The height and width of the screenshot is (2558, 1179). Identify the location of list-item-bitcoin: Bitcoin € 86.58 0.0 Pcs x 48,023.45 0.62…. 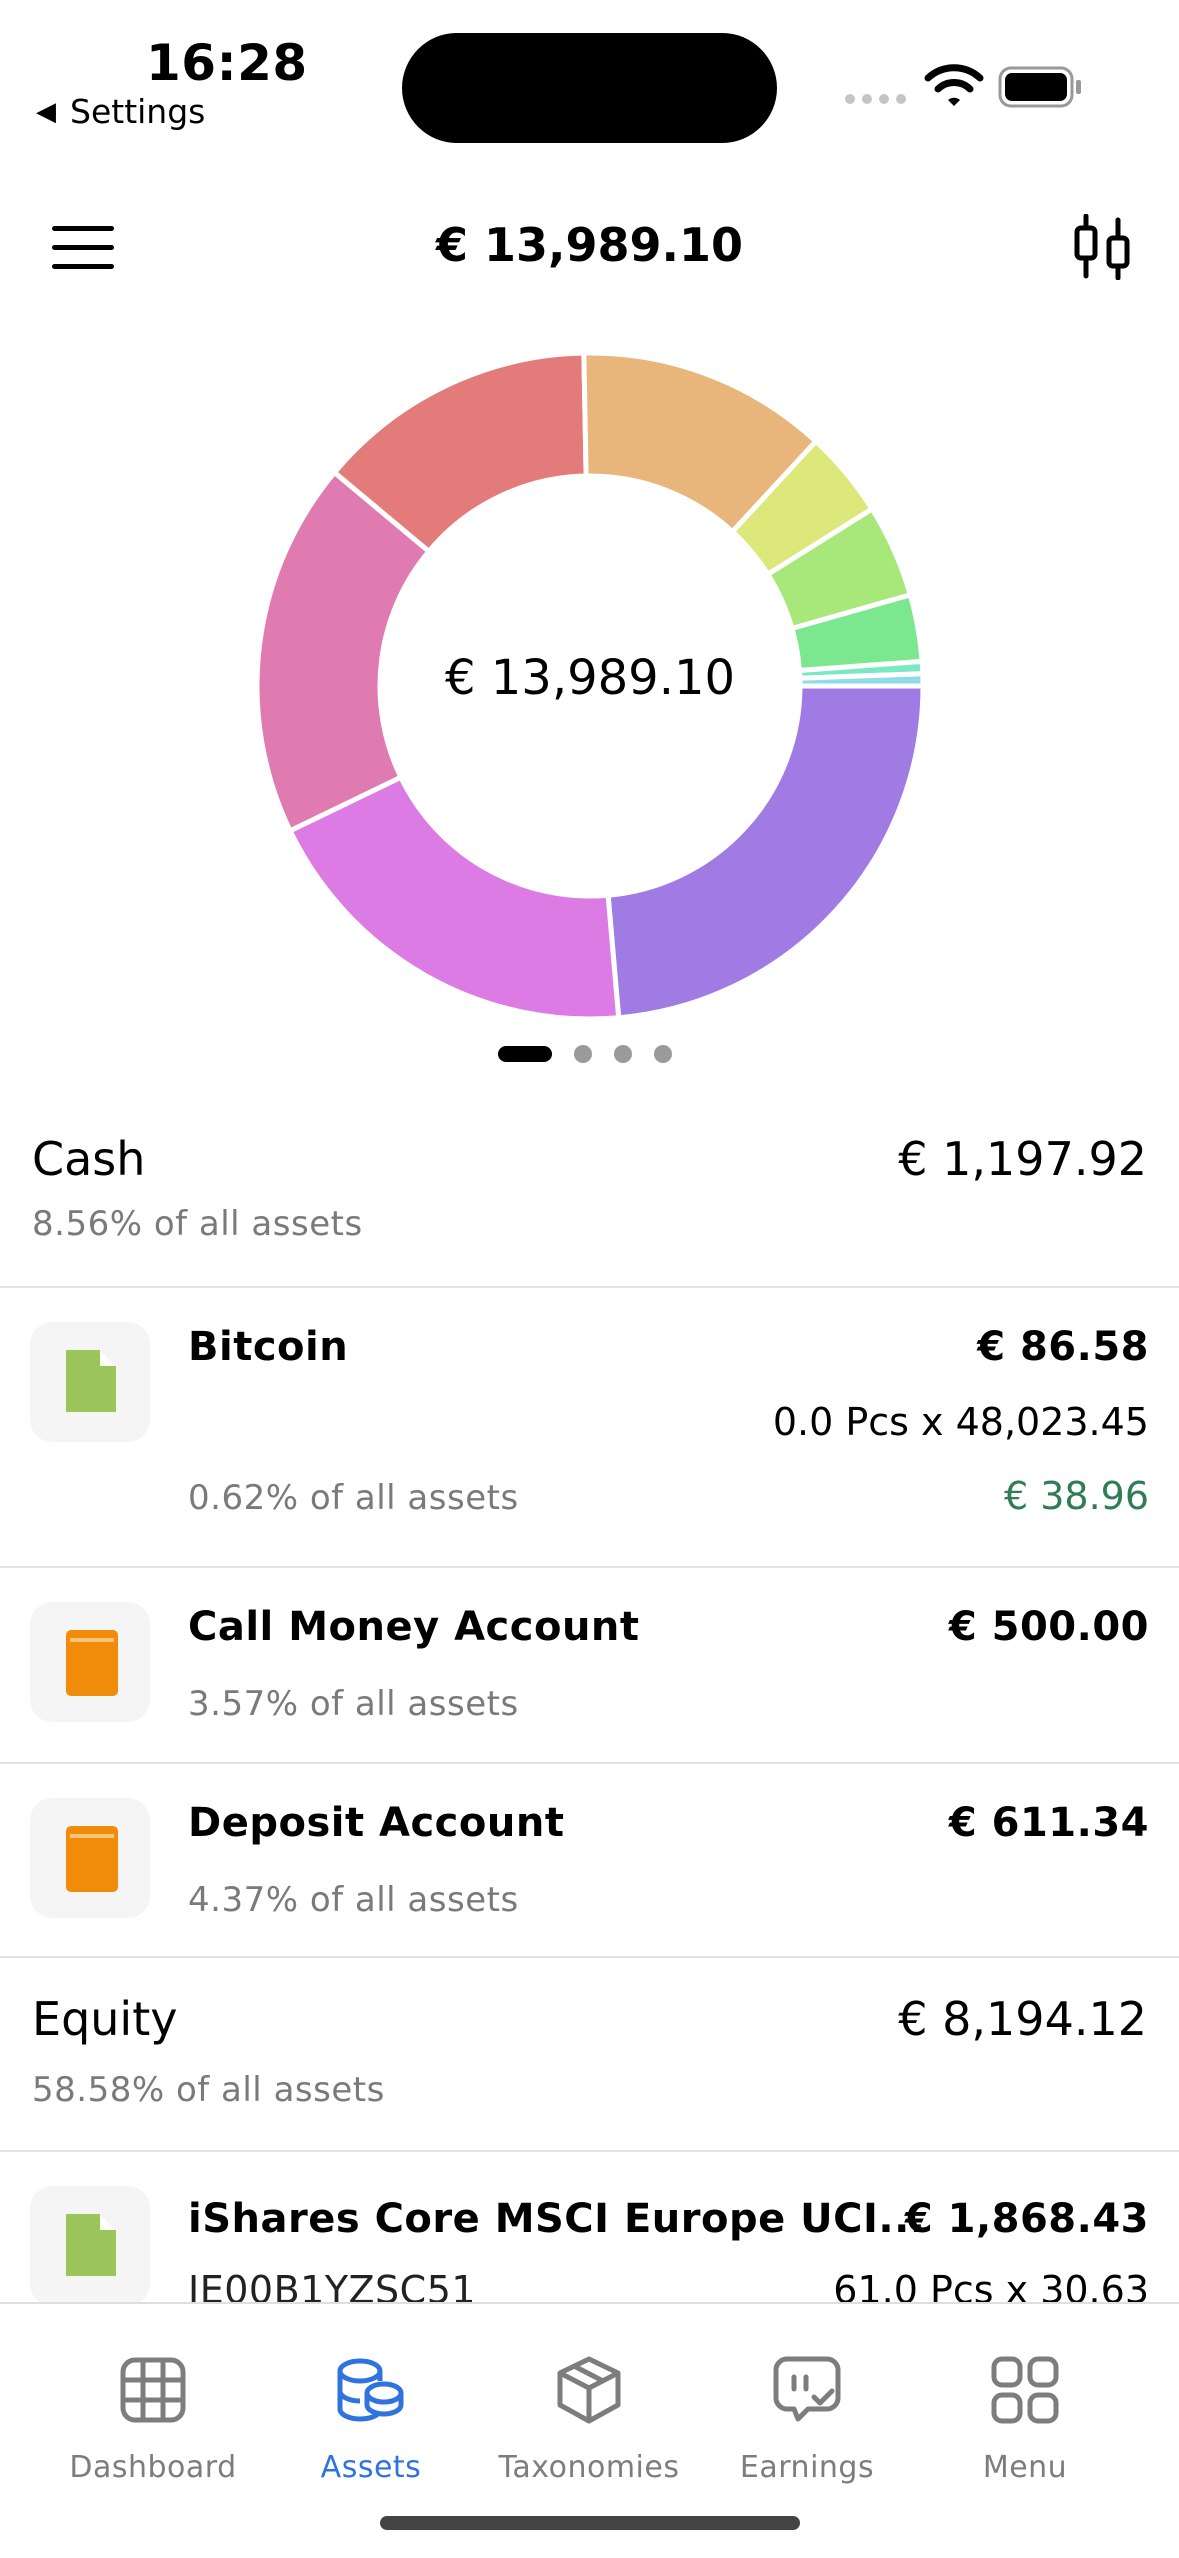
(589, 1428).